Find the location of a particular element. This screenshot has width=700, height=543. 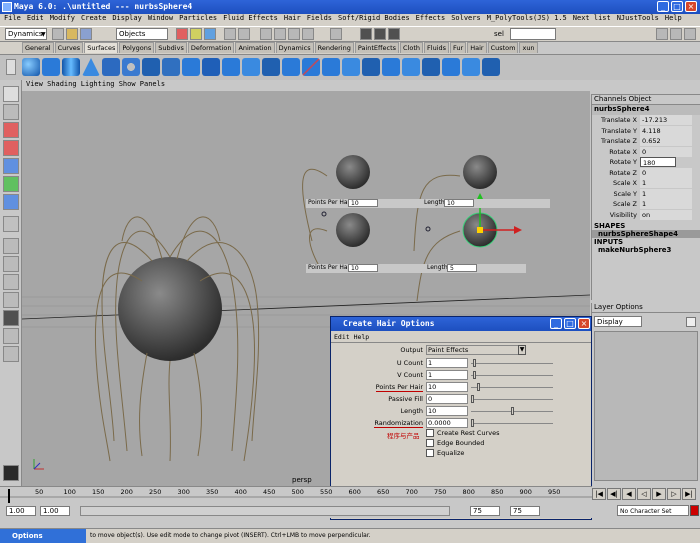

persp-graph-layout-icon is located at coordinates (11, 300).